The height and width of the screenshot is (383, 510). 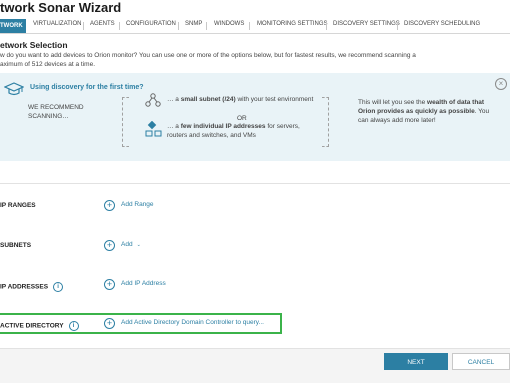 What do you see at coordinates (87, 87) in the screenshot?
I see `banner-title: Using discovery for the first time?` at bounding box center [87, 87].